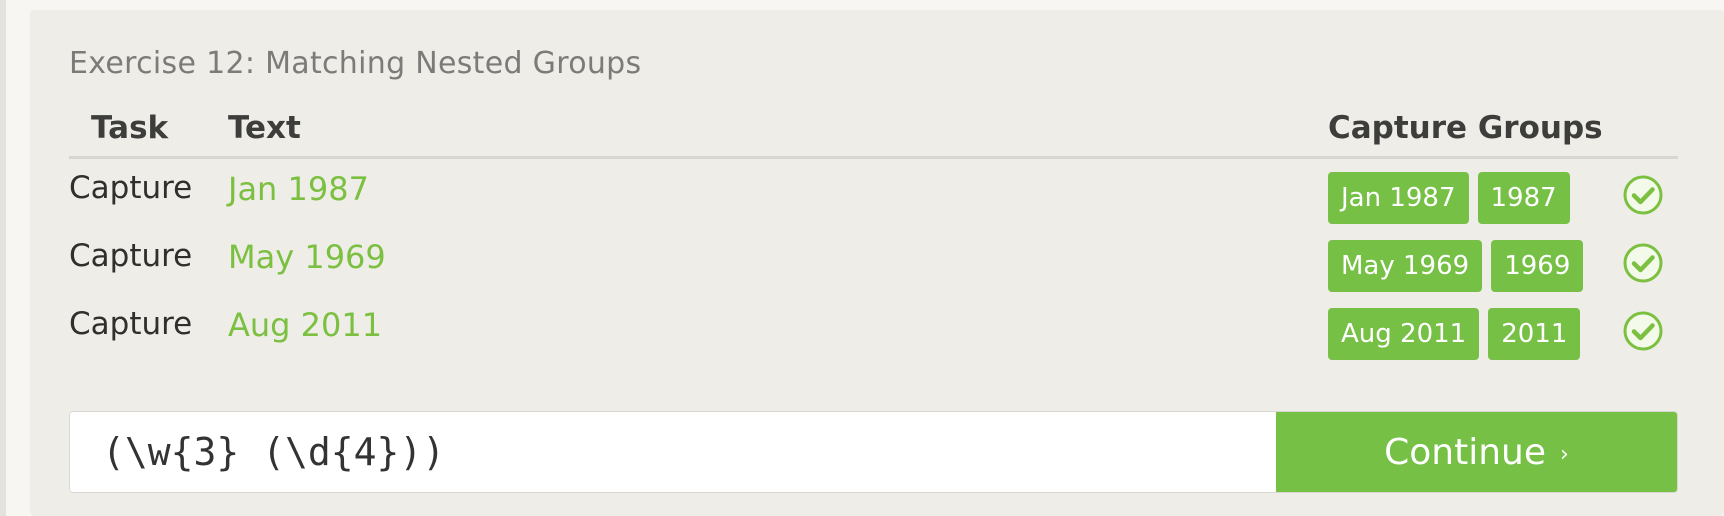 This screenshot has width=1724, height=516. What do you see at coordinates (673, 452) in the screenshot?
I see `regex-input` at bounding box center [673, 452].